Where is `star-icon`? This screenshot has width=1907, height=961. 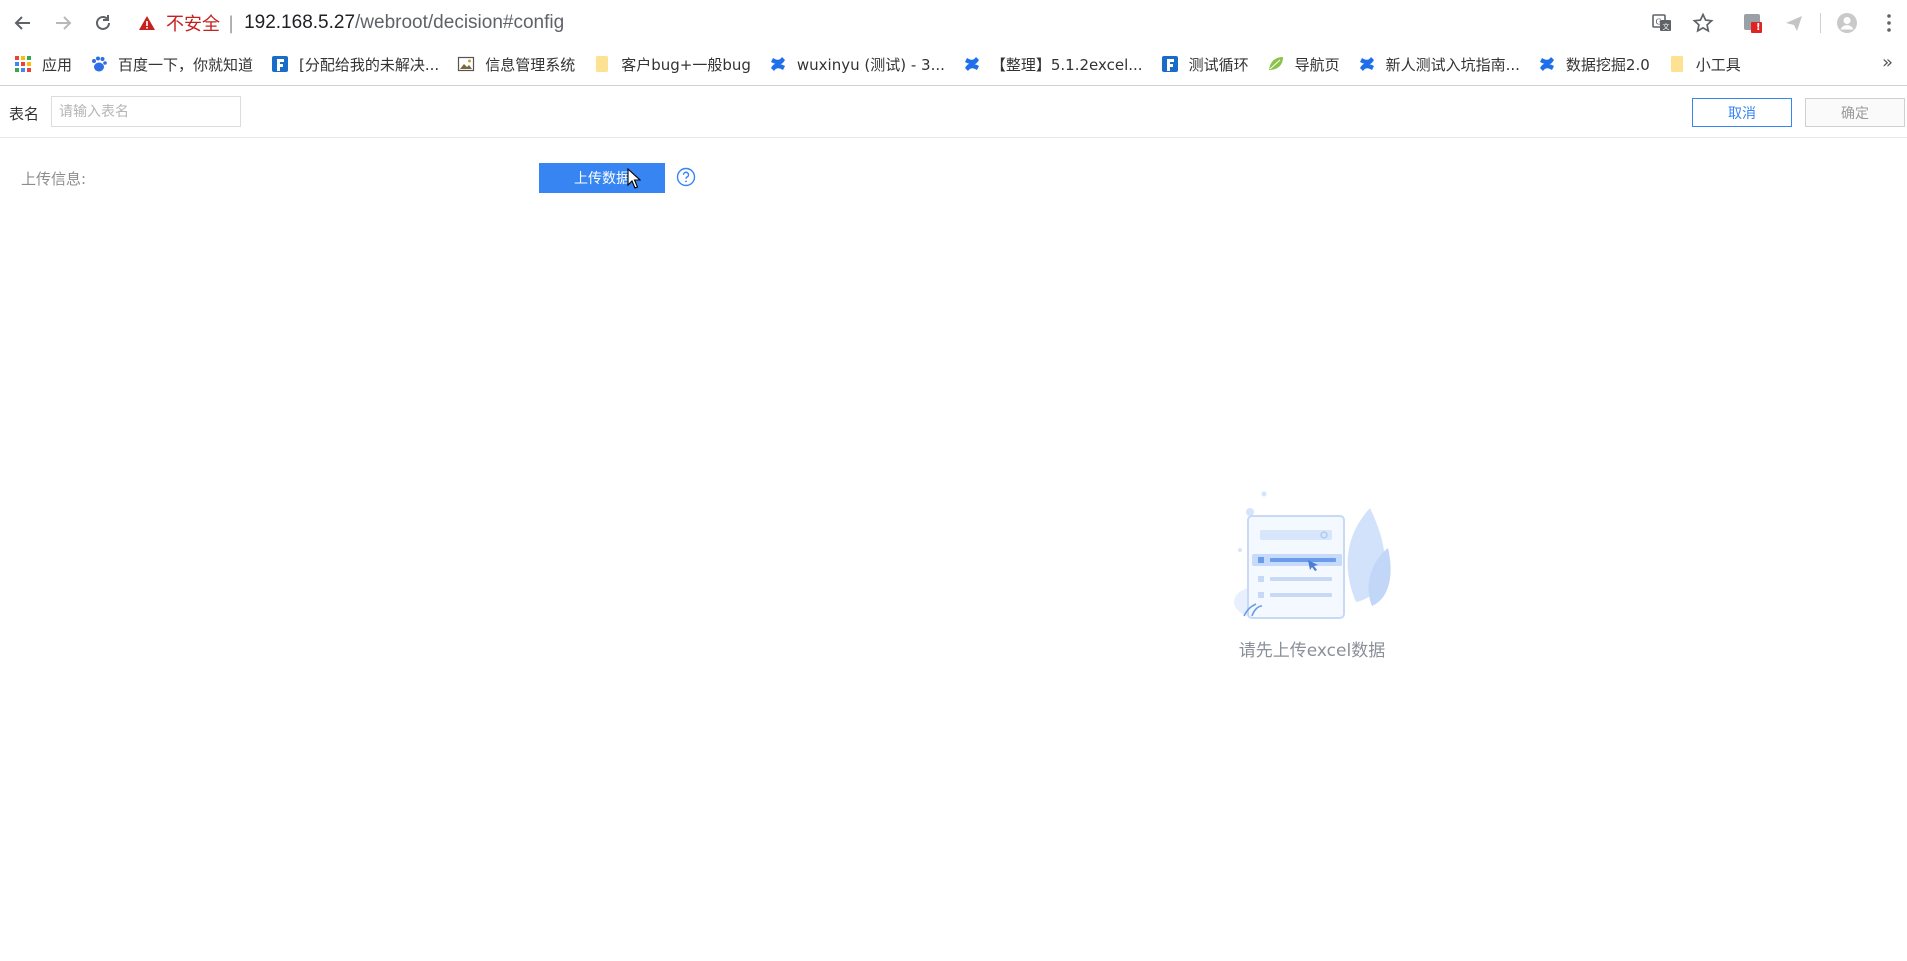 star-icon is located at coordinates (1703, 22).